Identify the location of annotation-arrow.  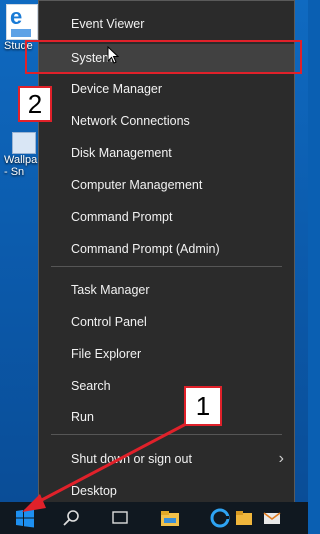
(104, 467).